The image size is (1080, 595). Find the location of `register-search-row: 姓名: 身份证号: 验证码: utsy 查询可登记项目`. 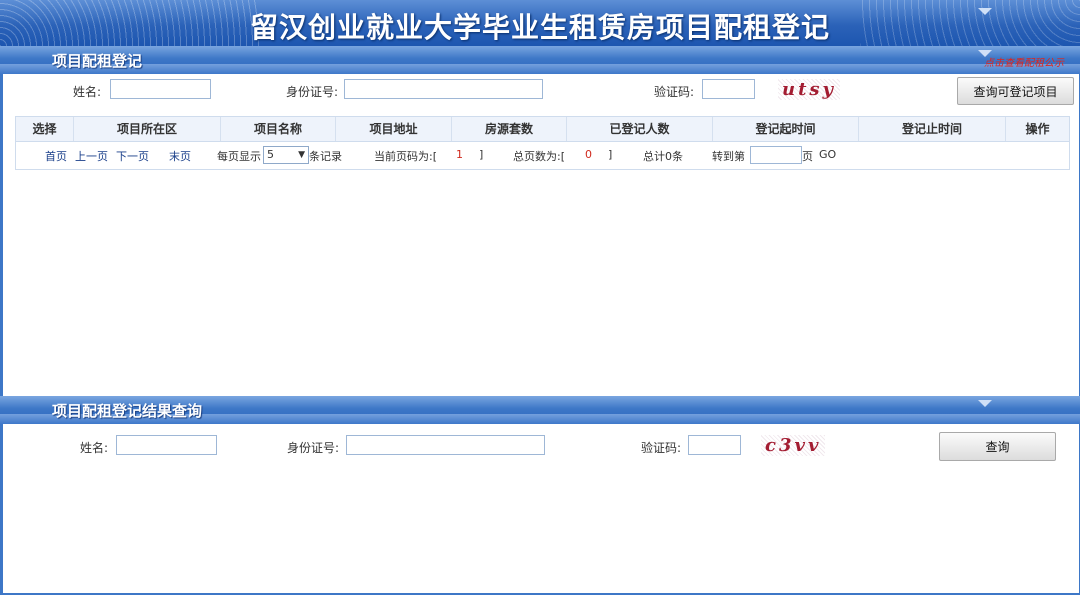

register-search-row: 姓名: 身份证号: 验证码: utsy 查询可登记项目 is located at coordinates (540, 91).